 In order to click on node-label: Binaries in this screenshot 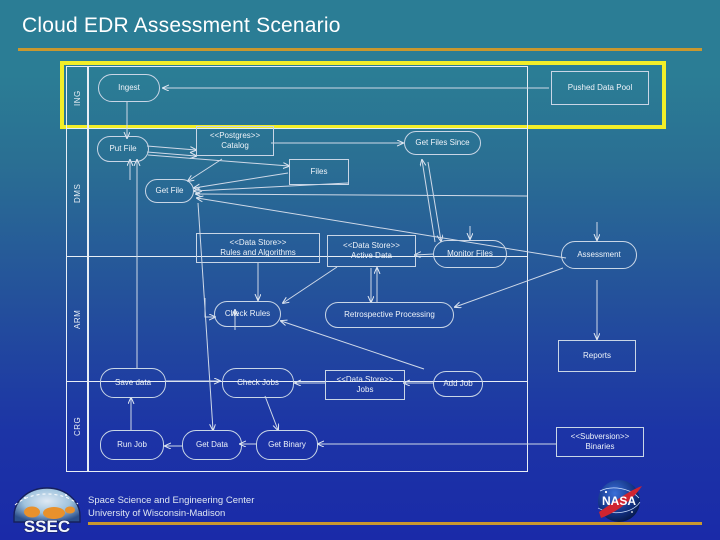, I will do `click(600, 446)`.